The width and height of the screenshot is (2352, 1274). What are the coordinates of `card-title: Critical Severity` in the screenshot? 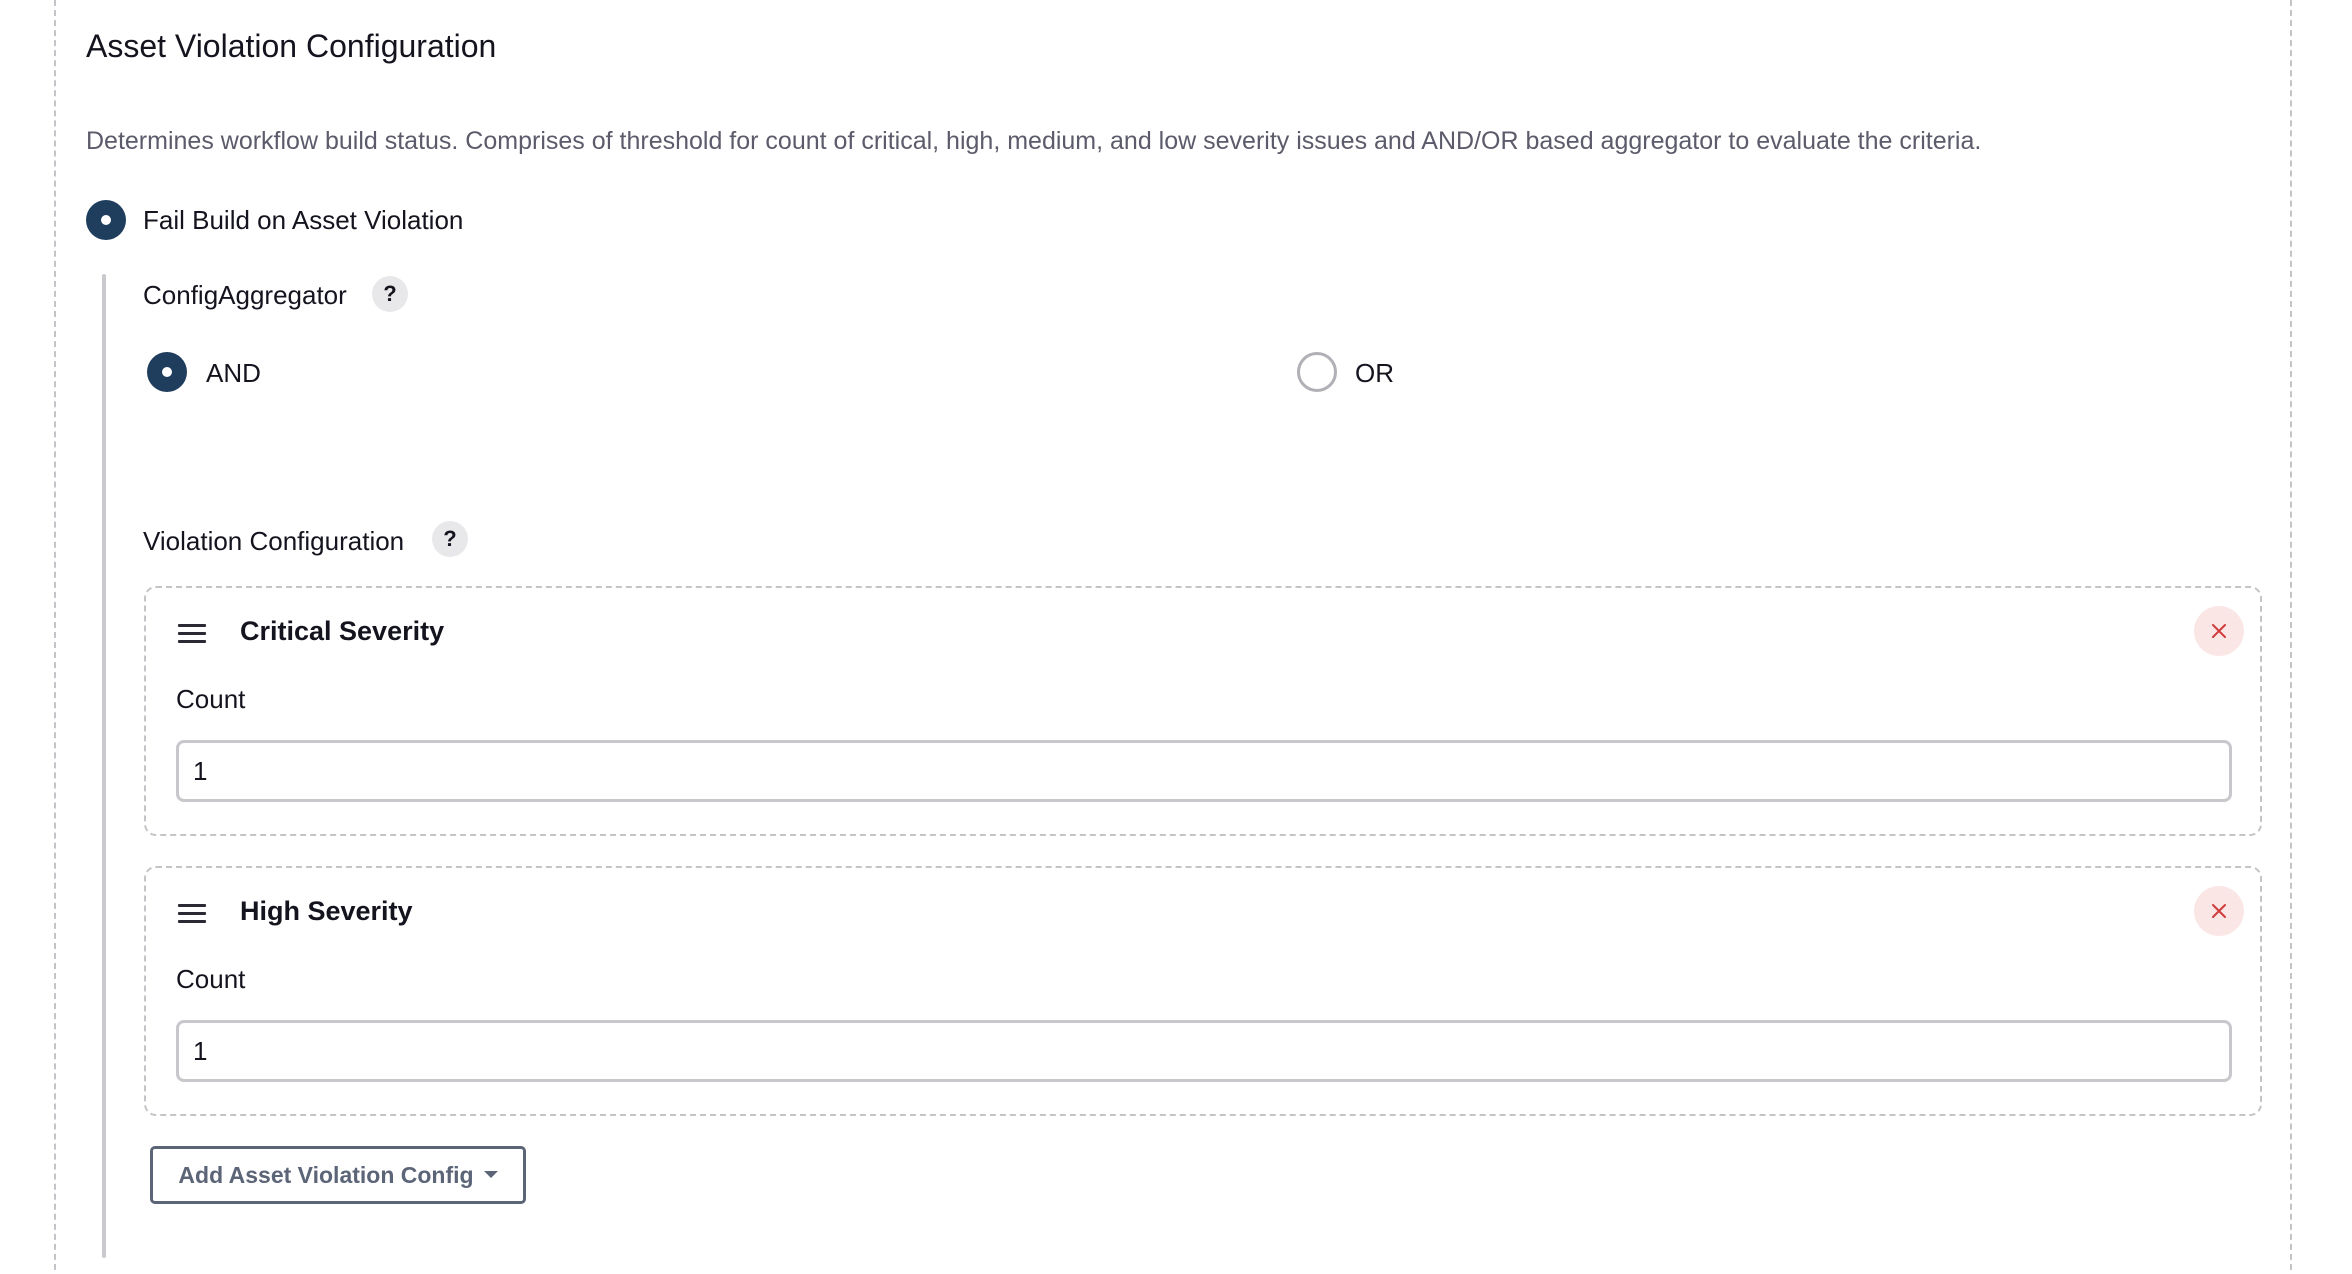 It's located at (342, 631).